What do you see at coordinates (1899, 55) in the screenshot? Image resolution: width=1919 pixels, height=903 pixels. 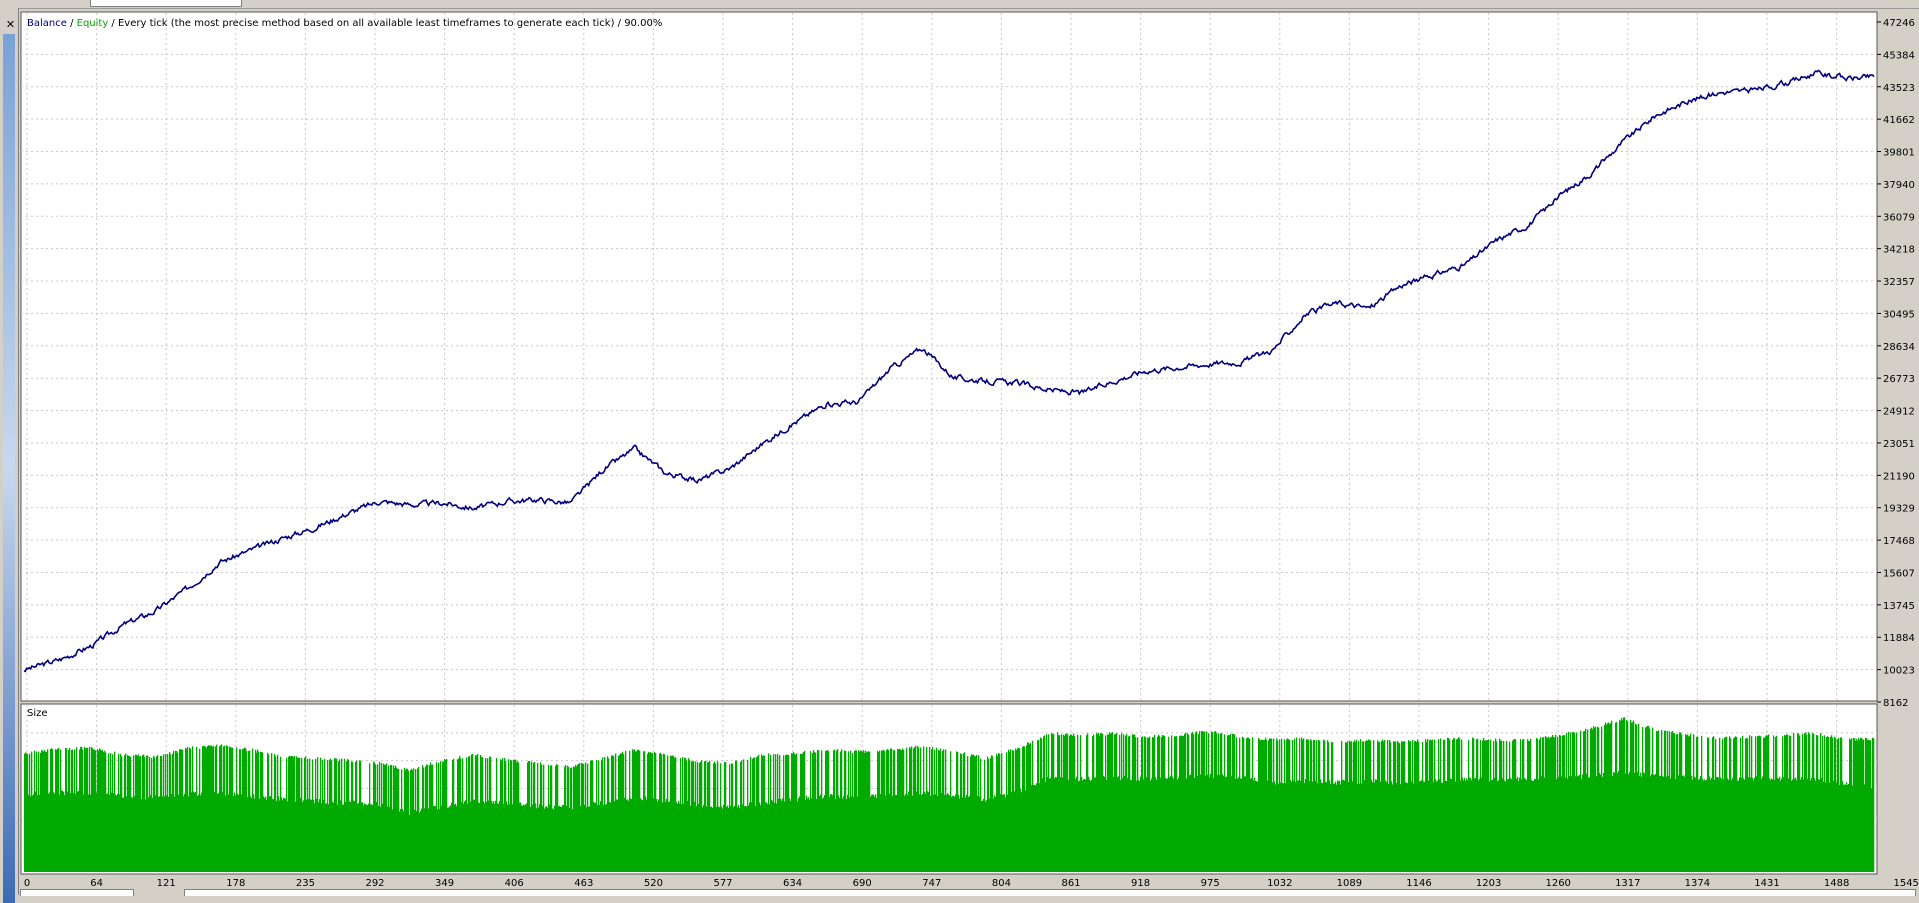 I see `y-tick-label: 45384` at bounding box center [1899, 55].